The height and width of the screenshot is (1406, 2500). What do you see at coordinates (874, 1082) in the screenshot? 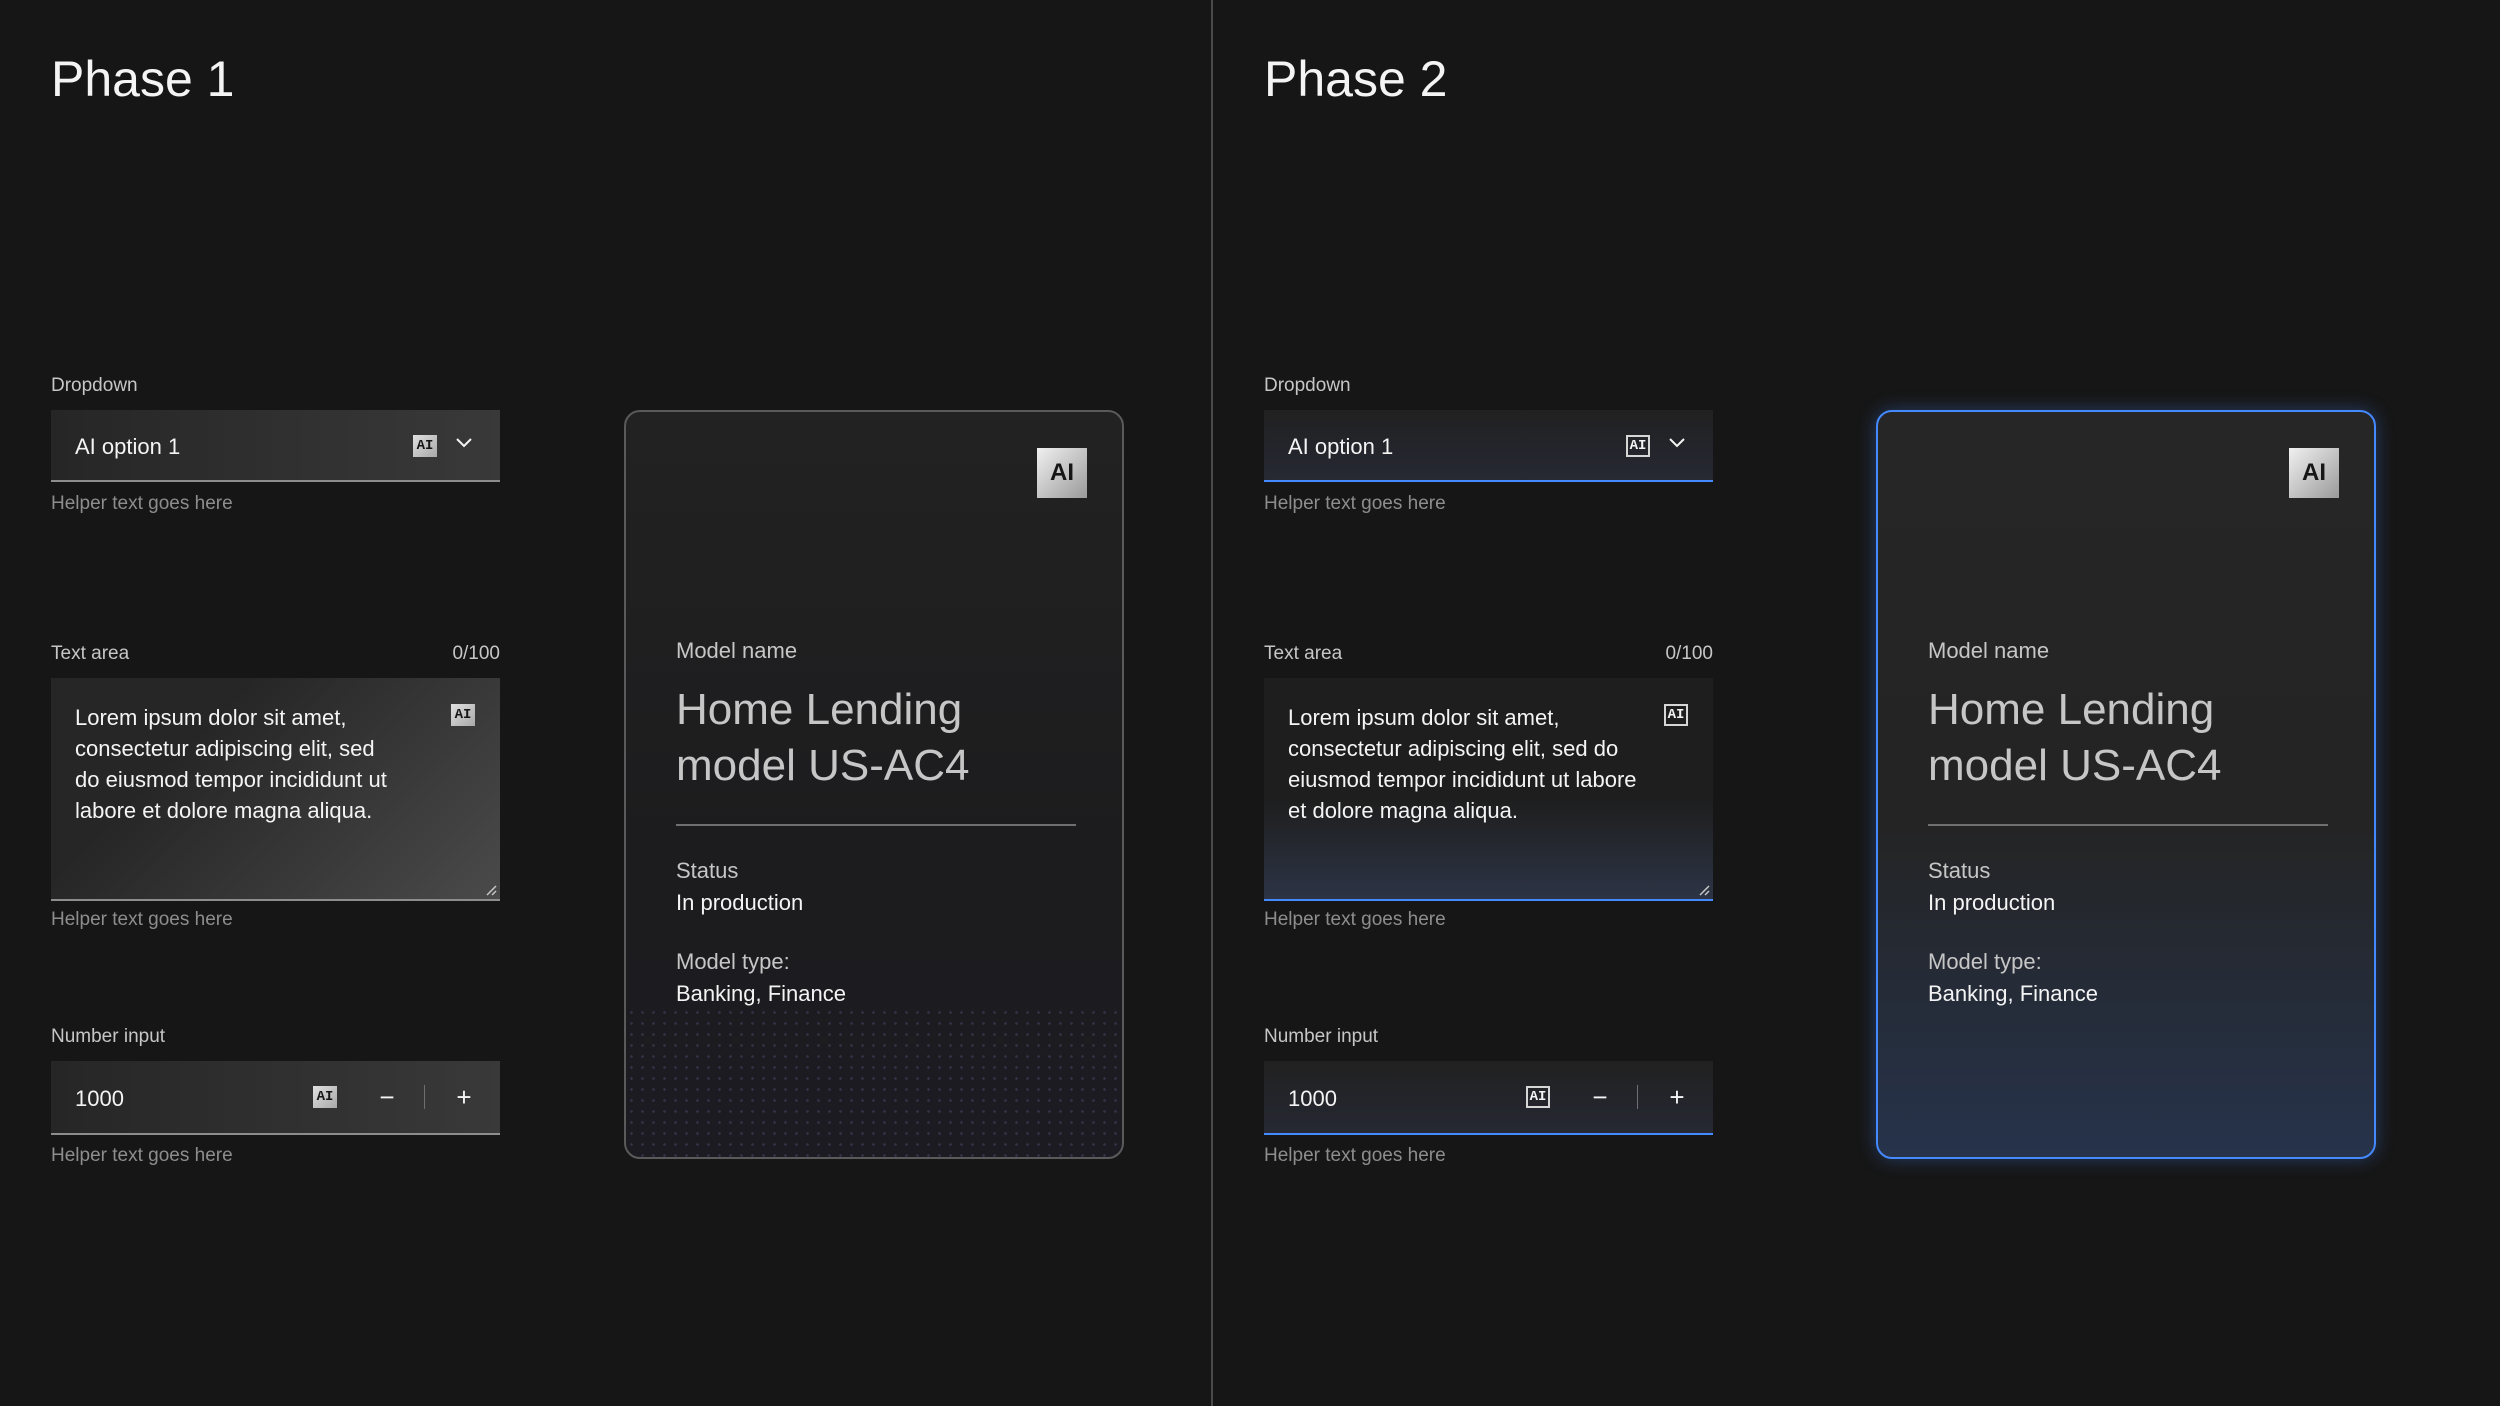
I see `tile-dot-pattern` at bounding box center [874, 1082].